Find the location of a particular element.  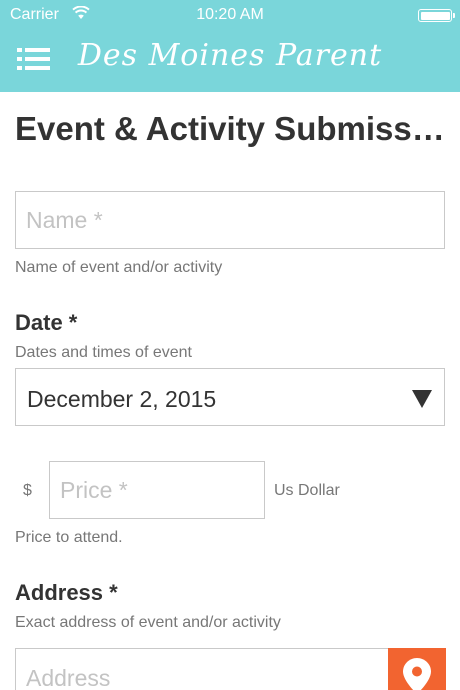

price-input is located at coordinates (157, 490).